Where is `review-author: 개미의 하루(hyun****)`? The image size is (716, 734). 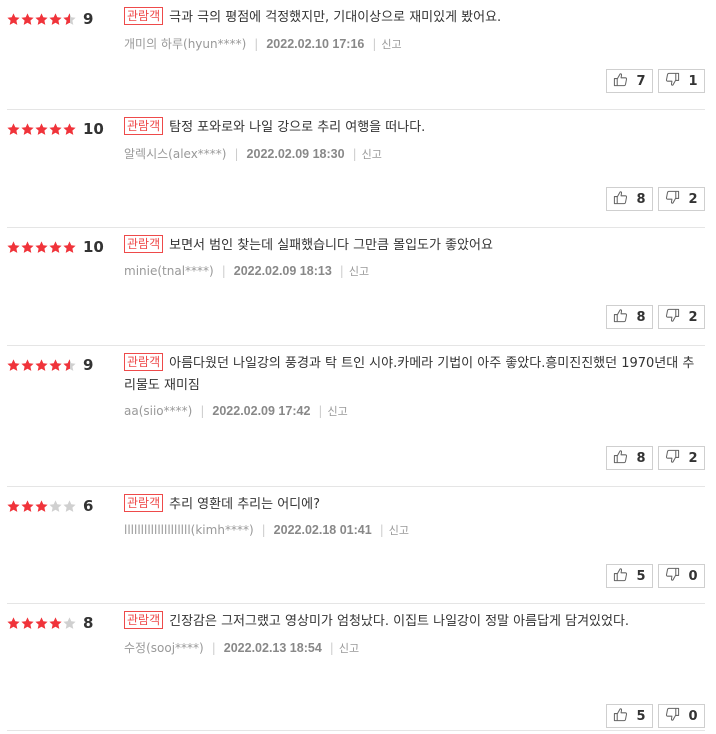 review-author: 개미의 하루(hyun****) is located at coordinates (185, 43).